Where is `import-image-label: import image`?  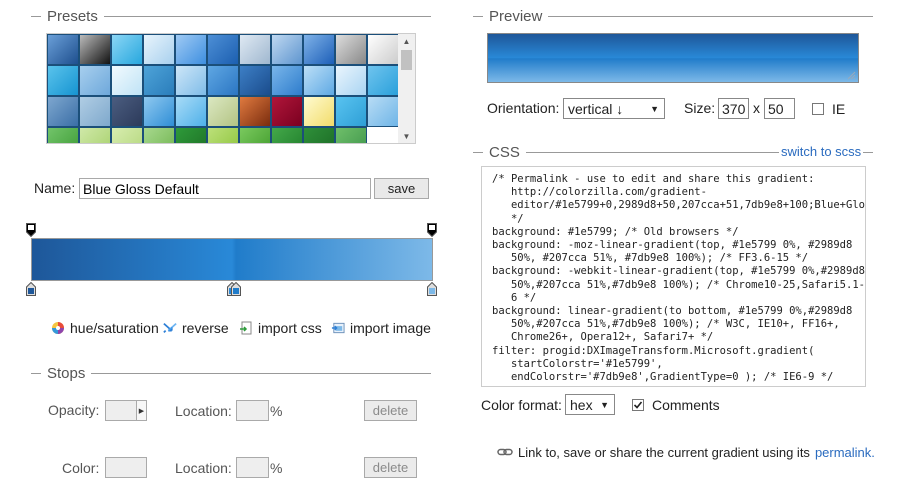 import-image-label: import image is located at coordinates (390, 328).